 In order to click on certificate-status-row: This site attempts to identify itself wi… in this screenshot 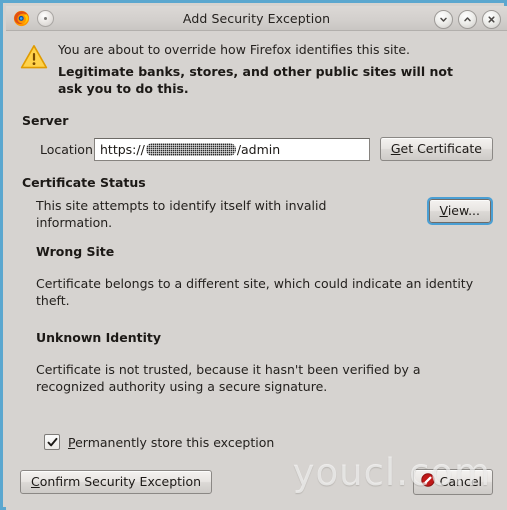, I will do `click(264, 214)`.